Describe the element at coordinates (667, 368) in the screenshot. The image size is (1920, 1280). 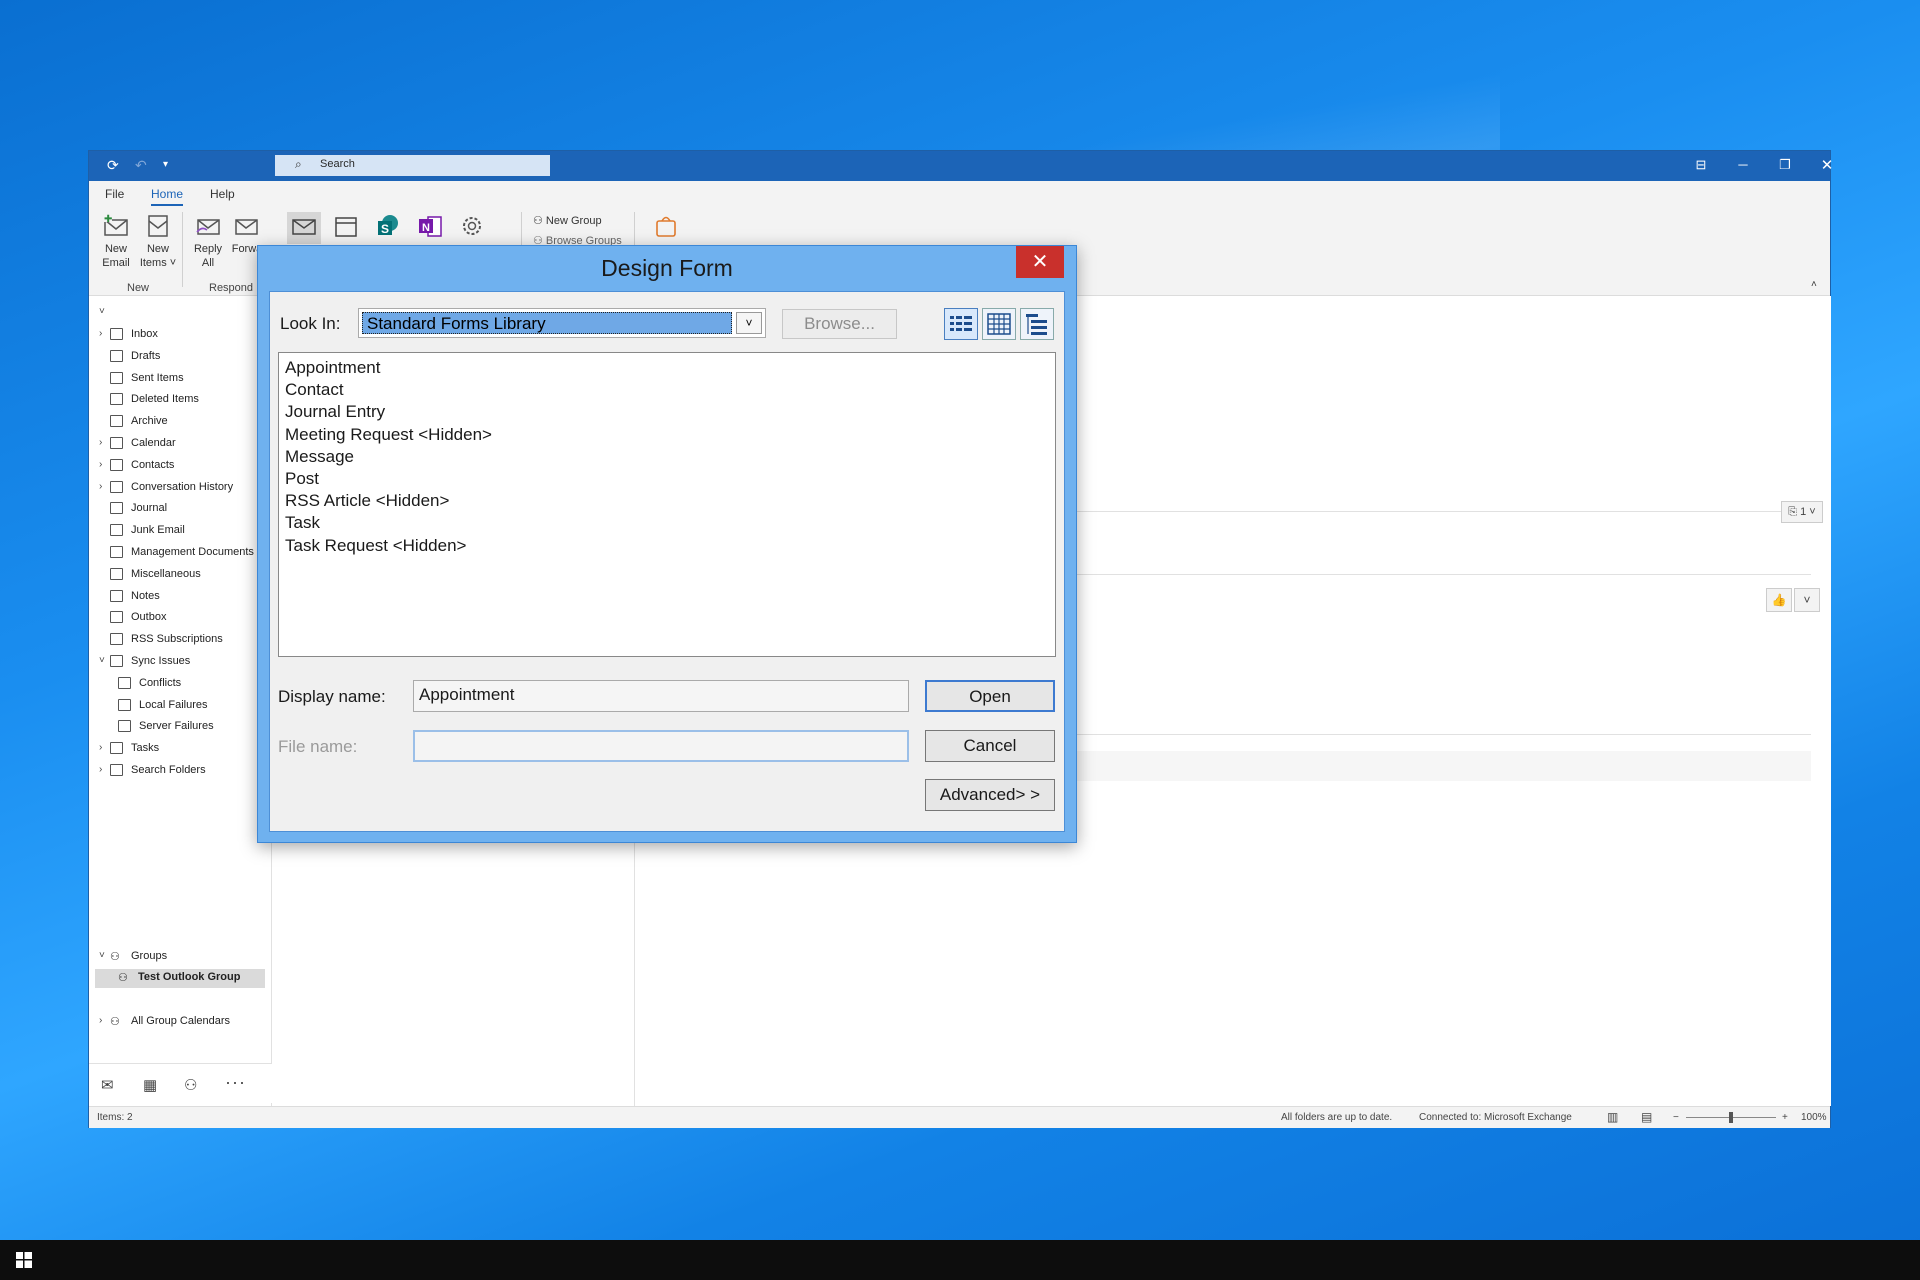
I see `form-list-item: Appointment` at that location.